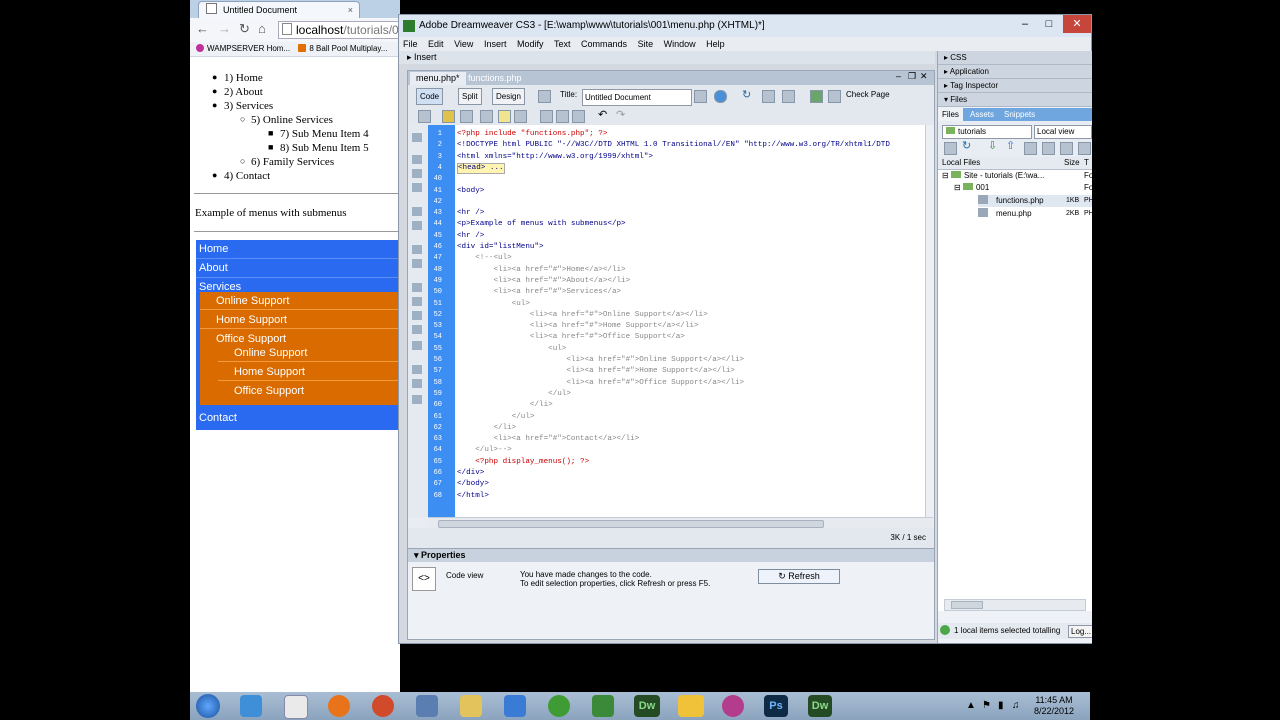 The width and height of the screenshot is (1280, 720). What do you see at coordinates (1001, 705) in the screenshot?
I see `battery-icon: ▮` at bounding box center [1001, 705].